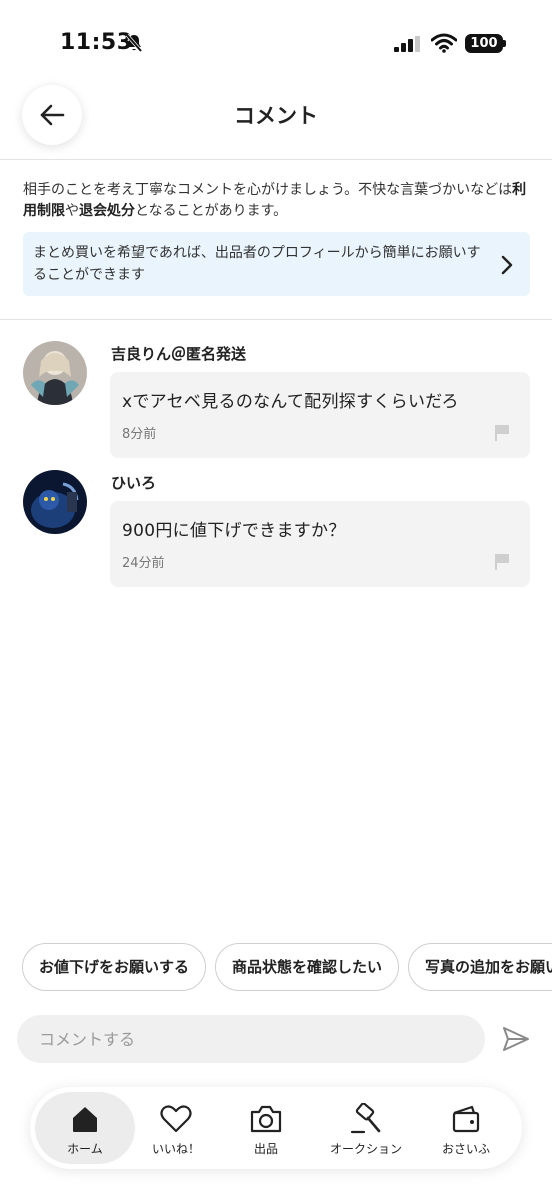 The width and height of the screenshot is (552, 1200). I want to click on comment-author: ひいろ, so click(134, 483).